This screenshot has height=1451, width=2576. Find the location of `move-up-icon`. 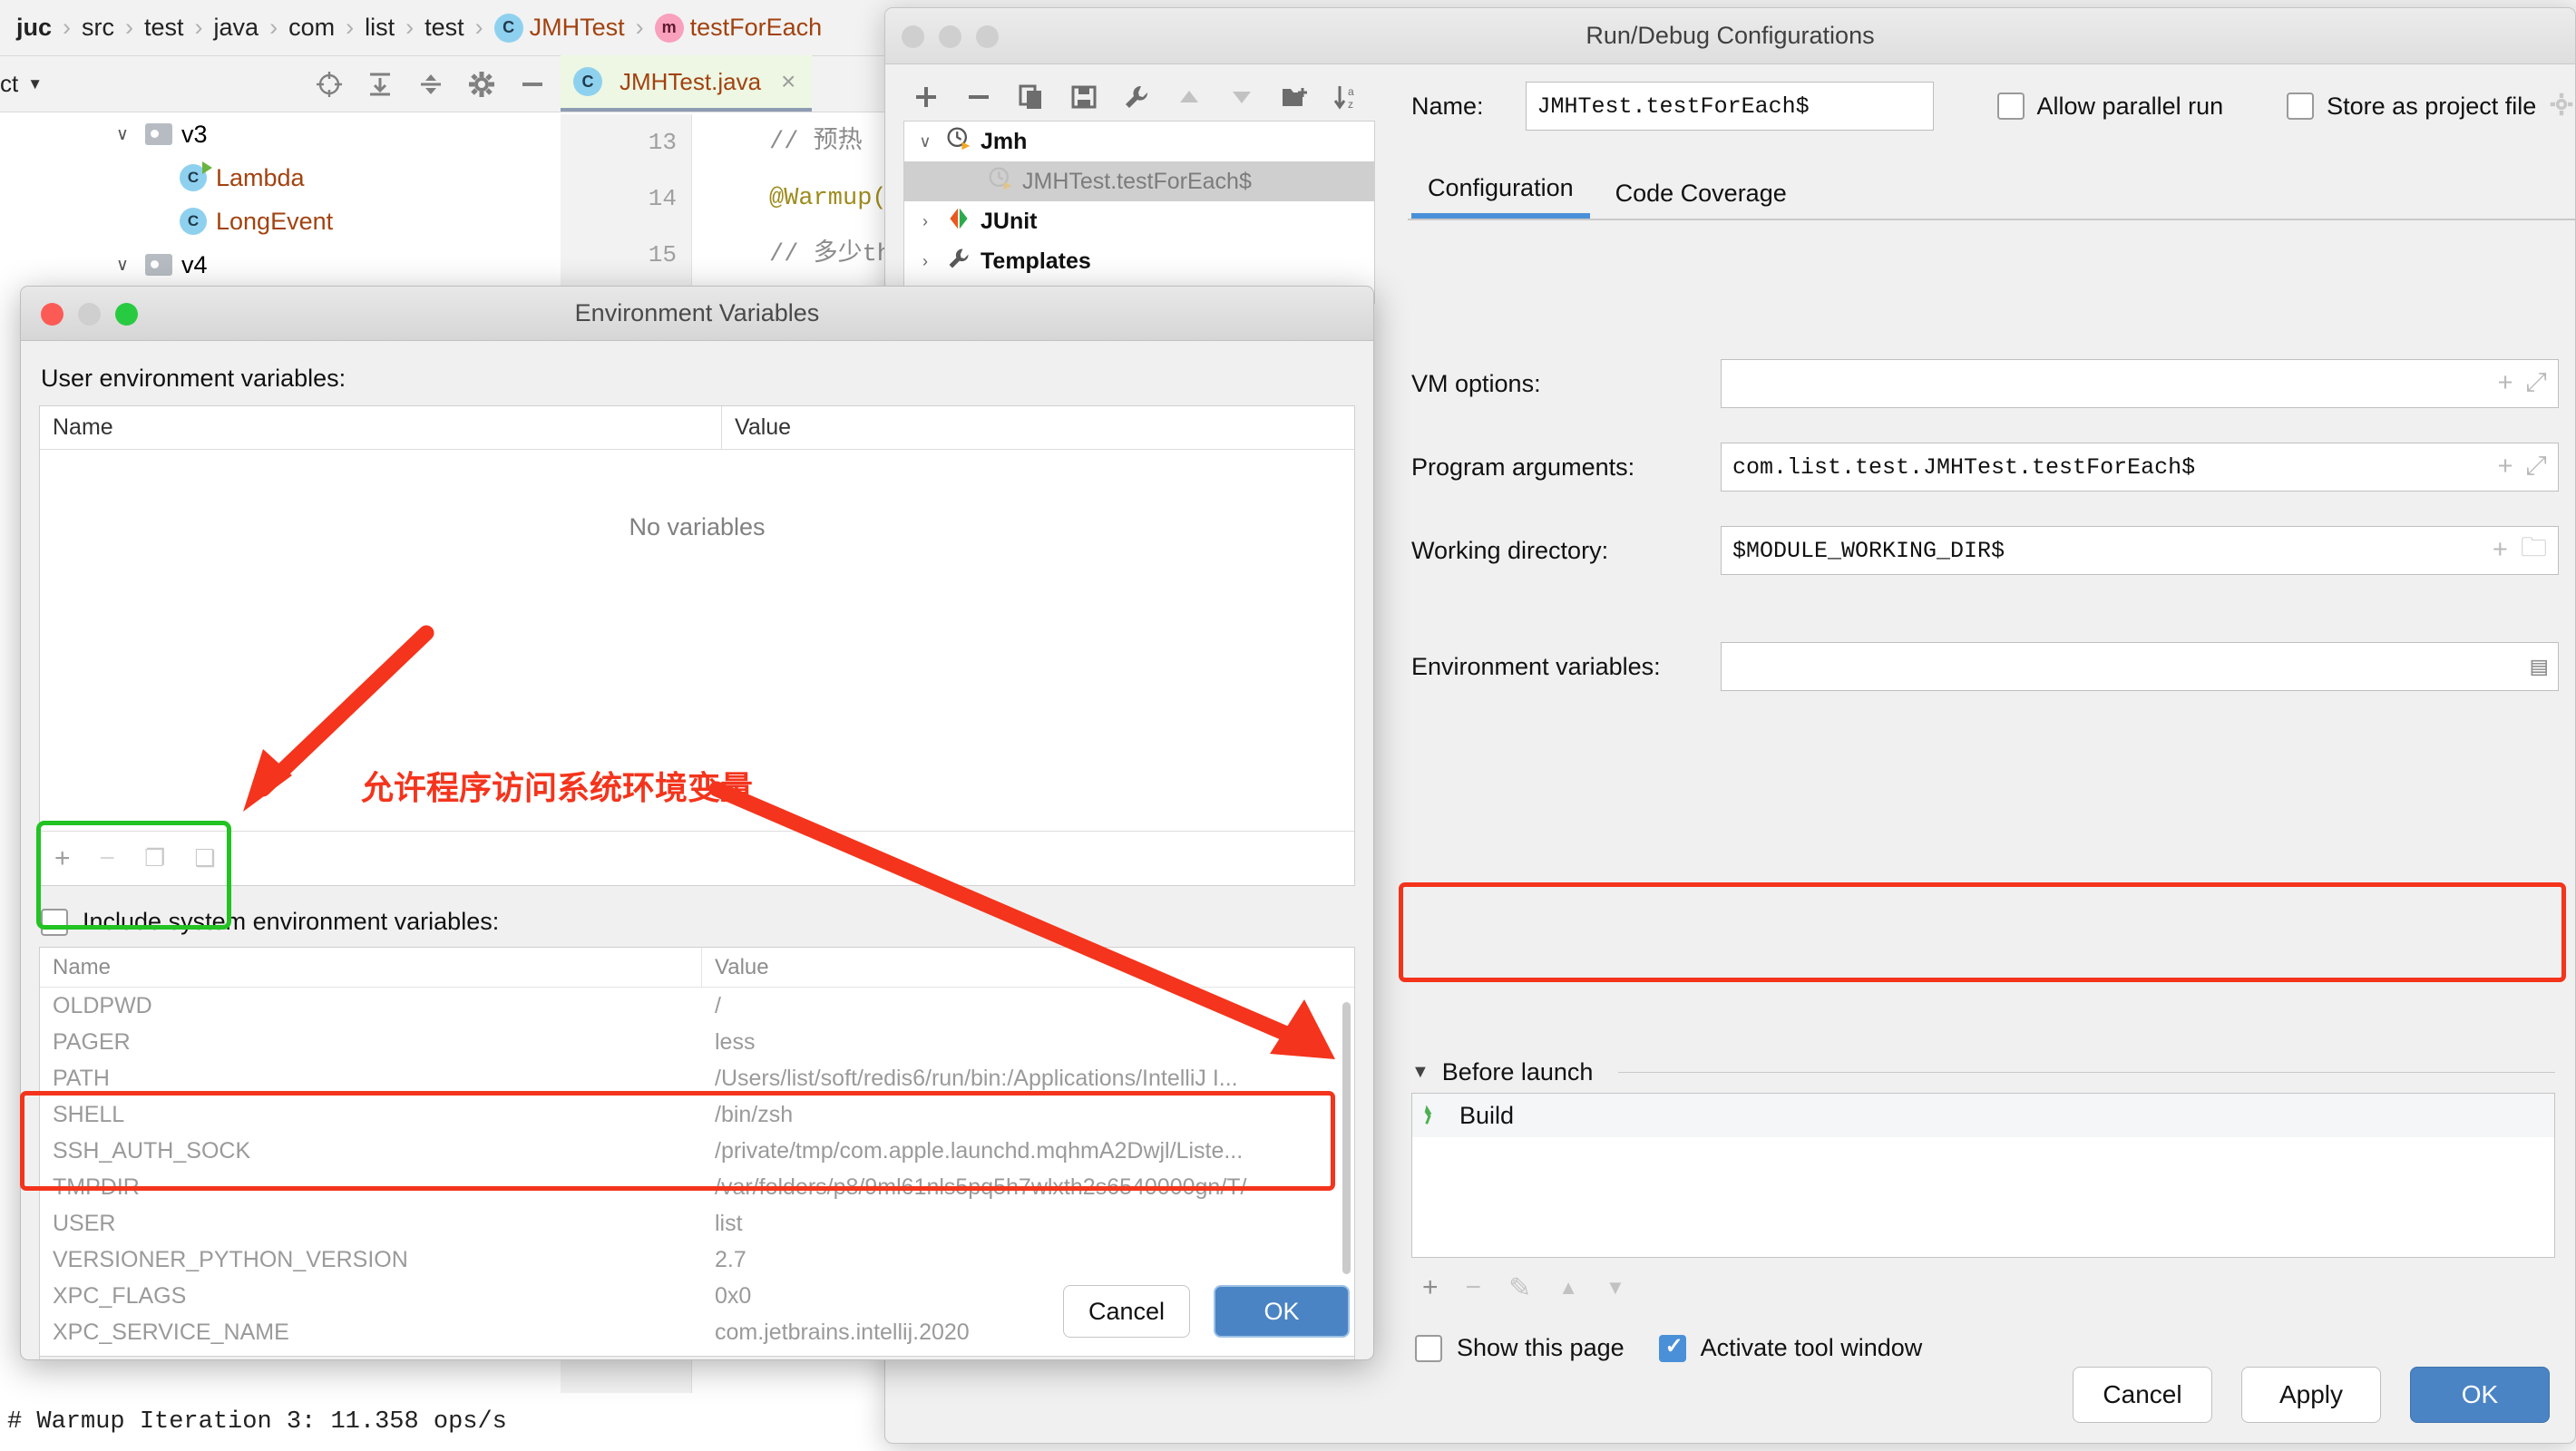

move-up-icon is located at coordinates (1189, 97).